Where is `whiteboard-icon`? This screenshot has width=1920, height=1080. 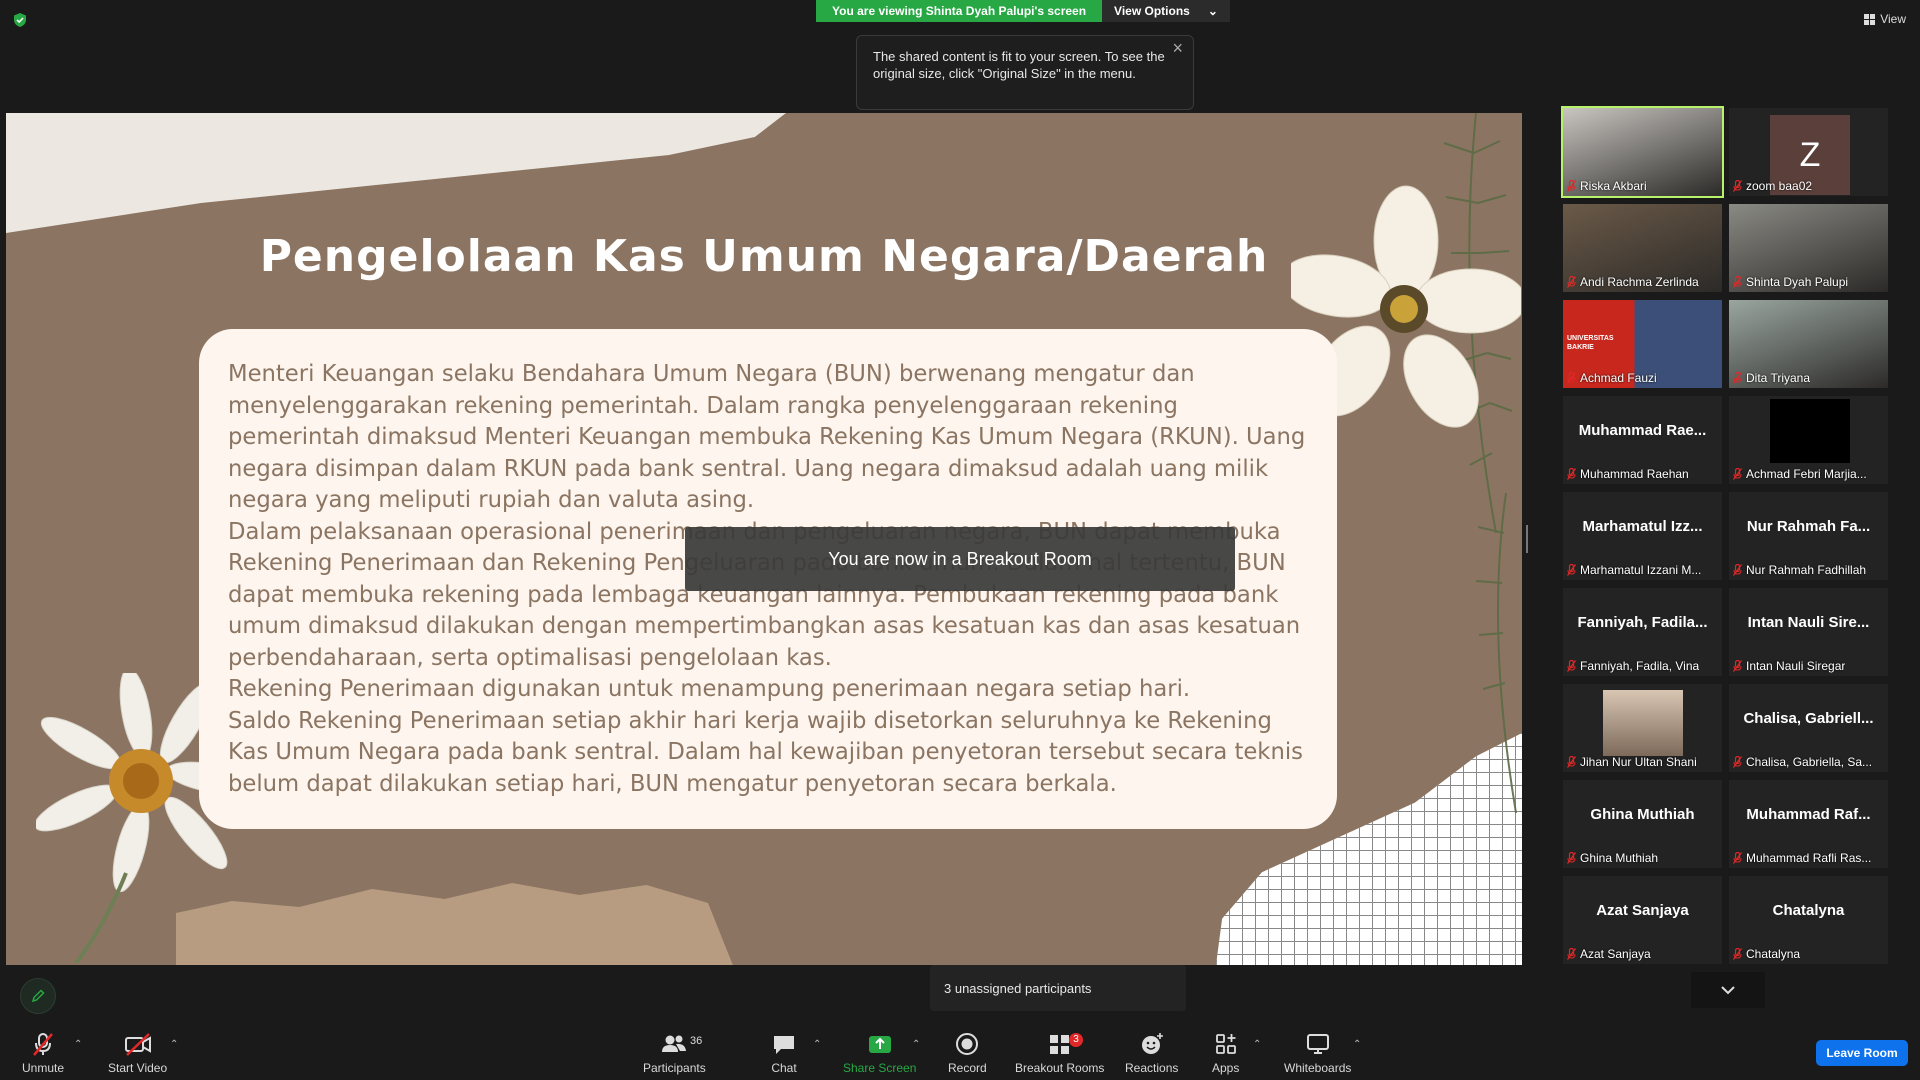
whiteboard-icon is located at coordinates (1317, 1044).